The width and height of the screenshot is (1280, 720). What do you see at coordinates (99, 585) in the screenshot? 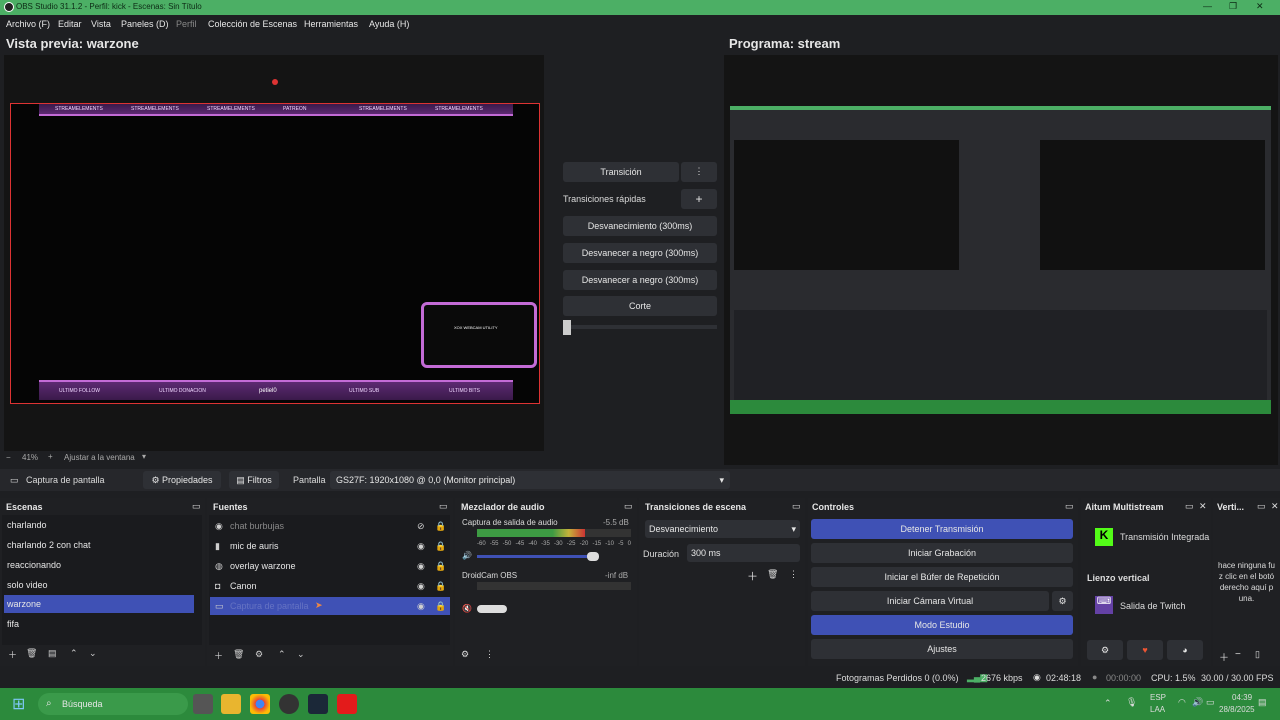
I see `scene-item: solo video` at bounding box center [99, 585].